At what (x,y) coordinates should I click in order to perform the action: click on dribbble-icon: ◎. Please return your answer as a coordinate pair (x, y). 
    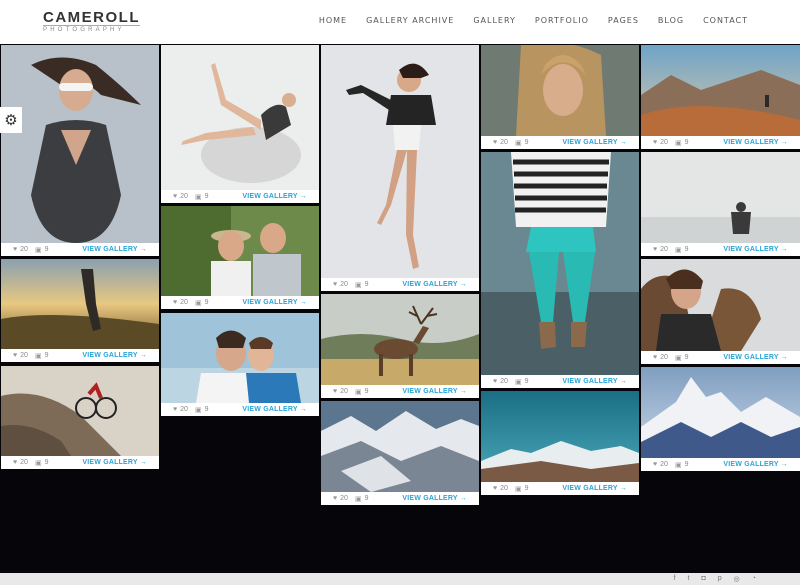
    Looking at the image, I should click on (737, 579).